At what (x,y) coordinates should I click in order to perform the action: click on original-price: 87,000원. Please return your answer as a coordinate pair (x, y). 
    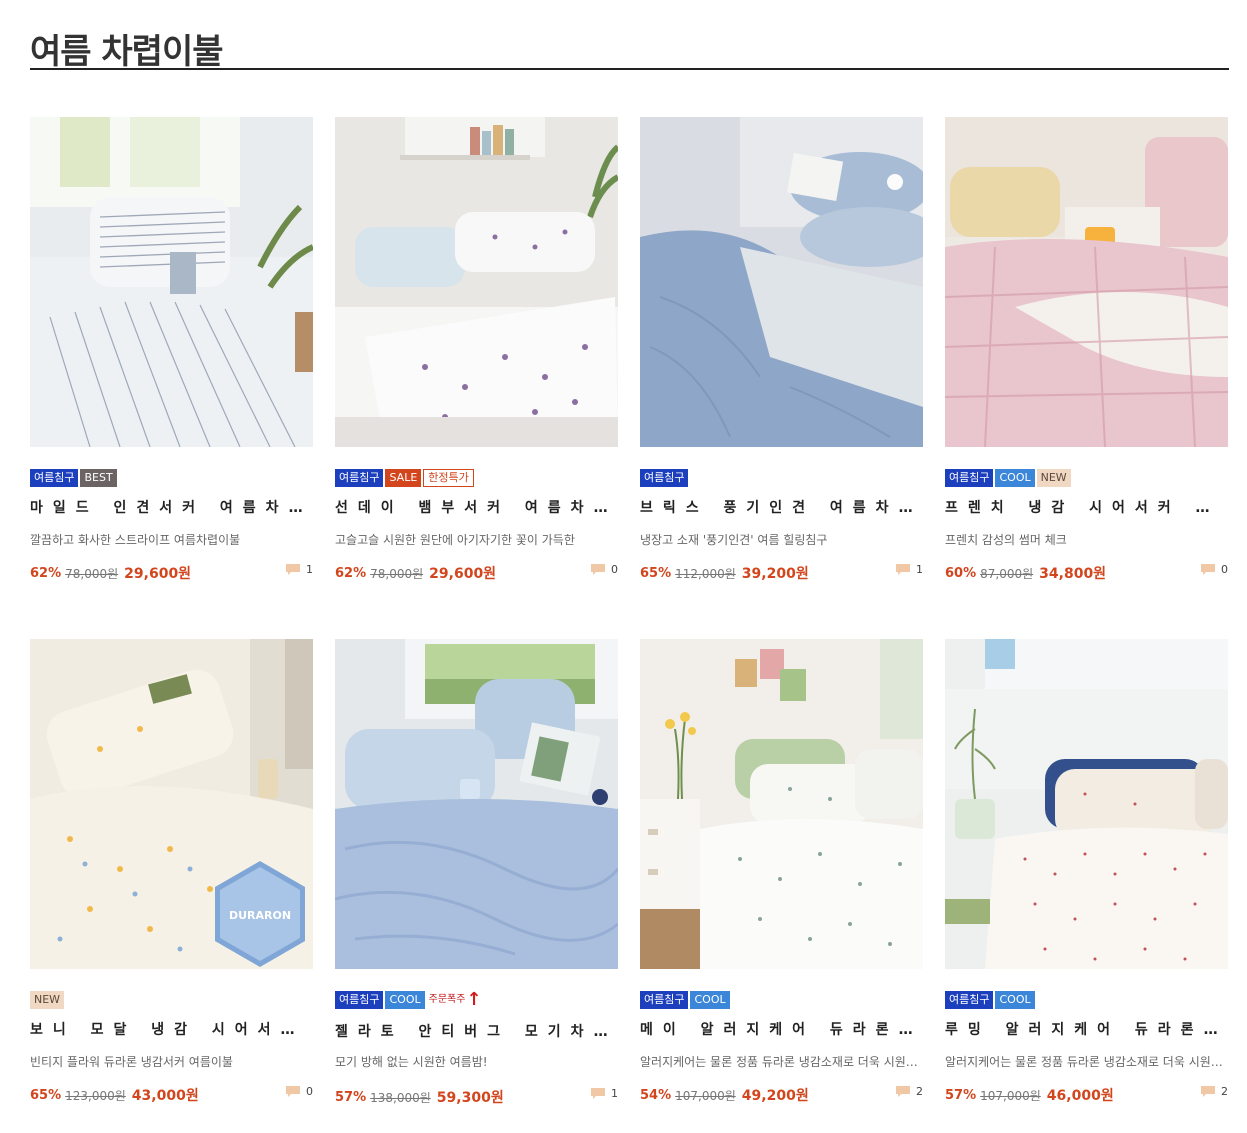
    Looking at the image, I should click on (1007, 573).